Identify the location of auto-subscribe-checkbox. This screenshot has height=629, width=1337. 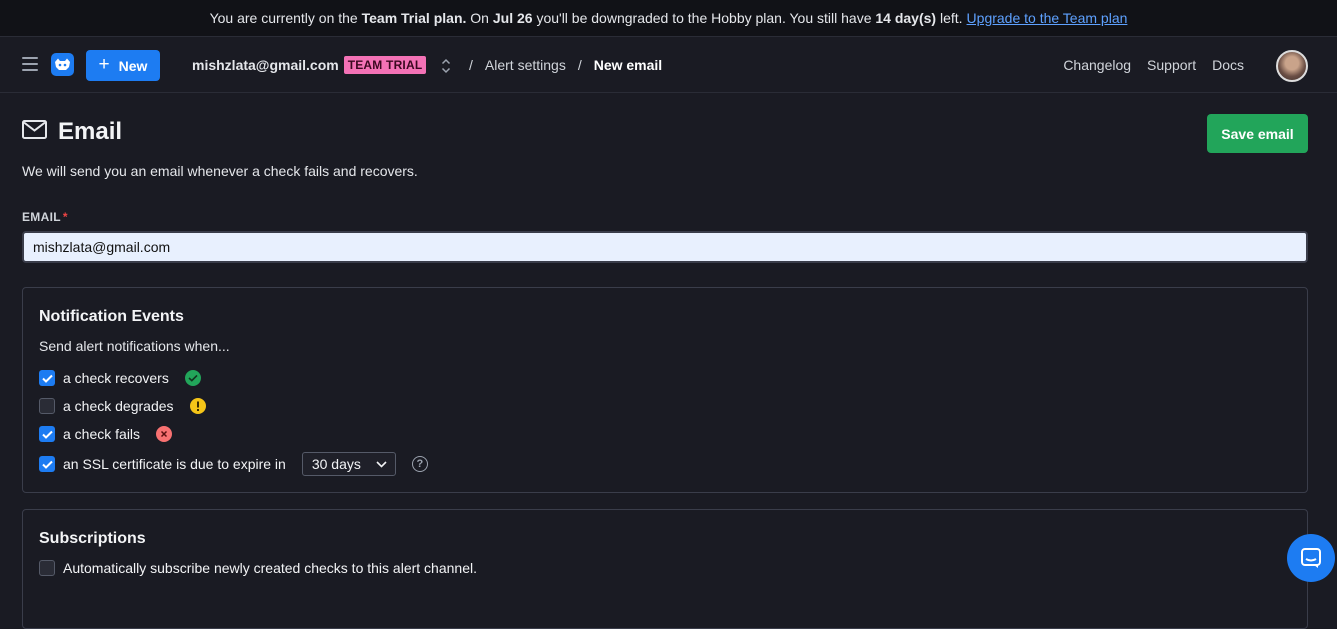
(47, 568).